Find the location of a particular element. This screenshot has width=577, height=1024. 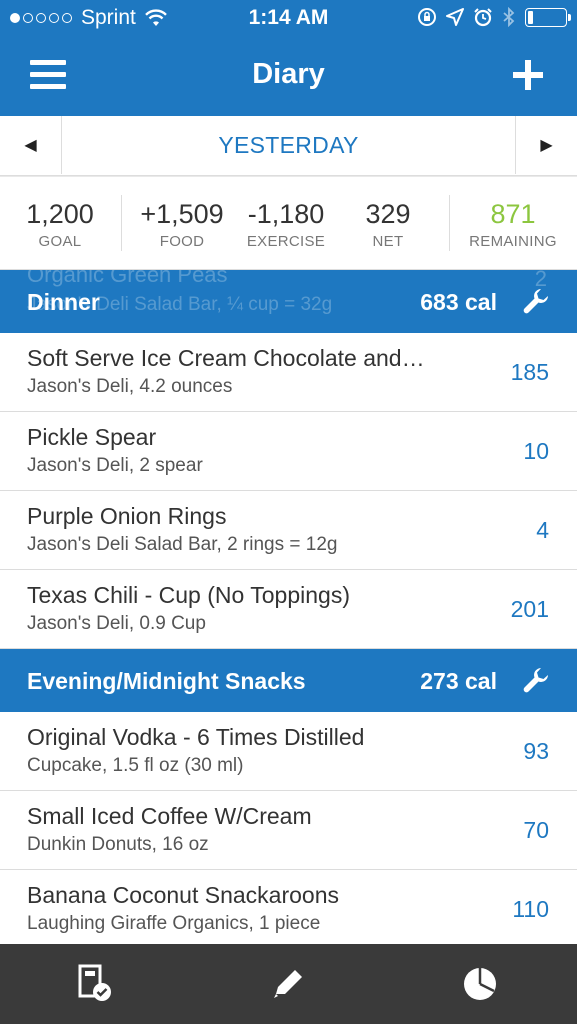

food-name: Original Vodka - 6 Times Distilled is located at coordinates (196, 737).